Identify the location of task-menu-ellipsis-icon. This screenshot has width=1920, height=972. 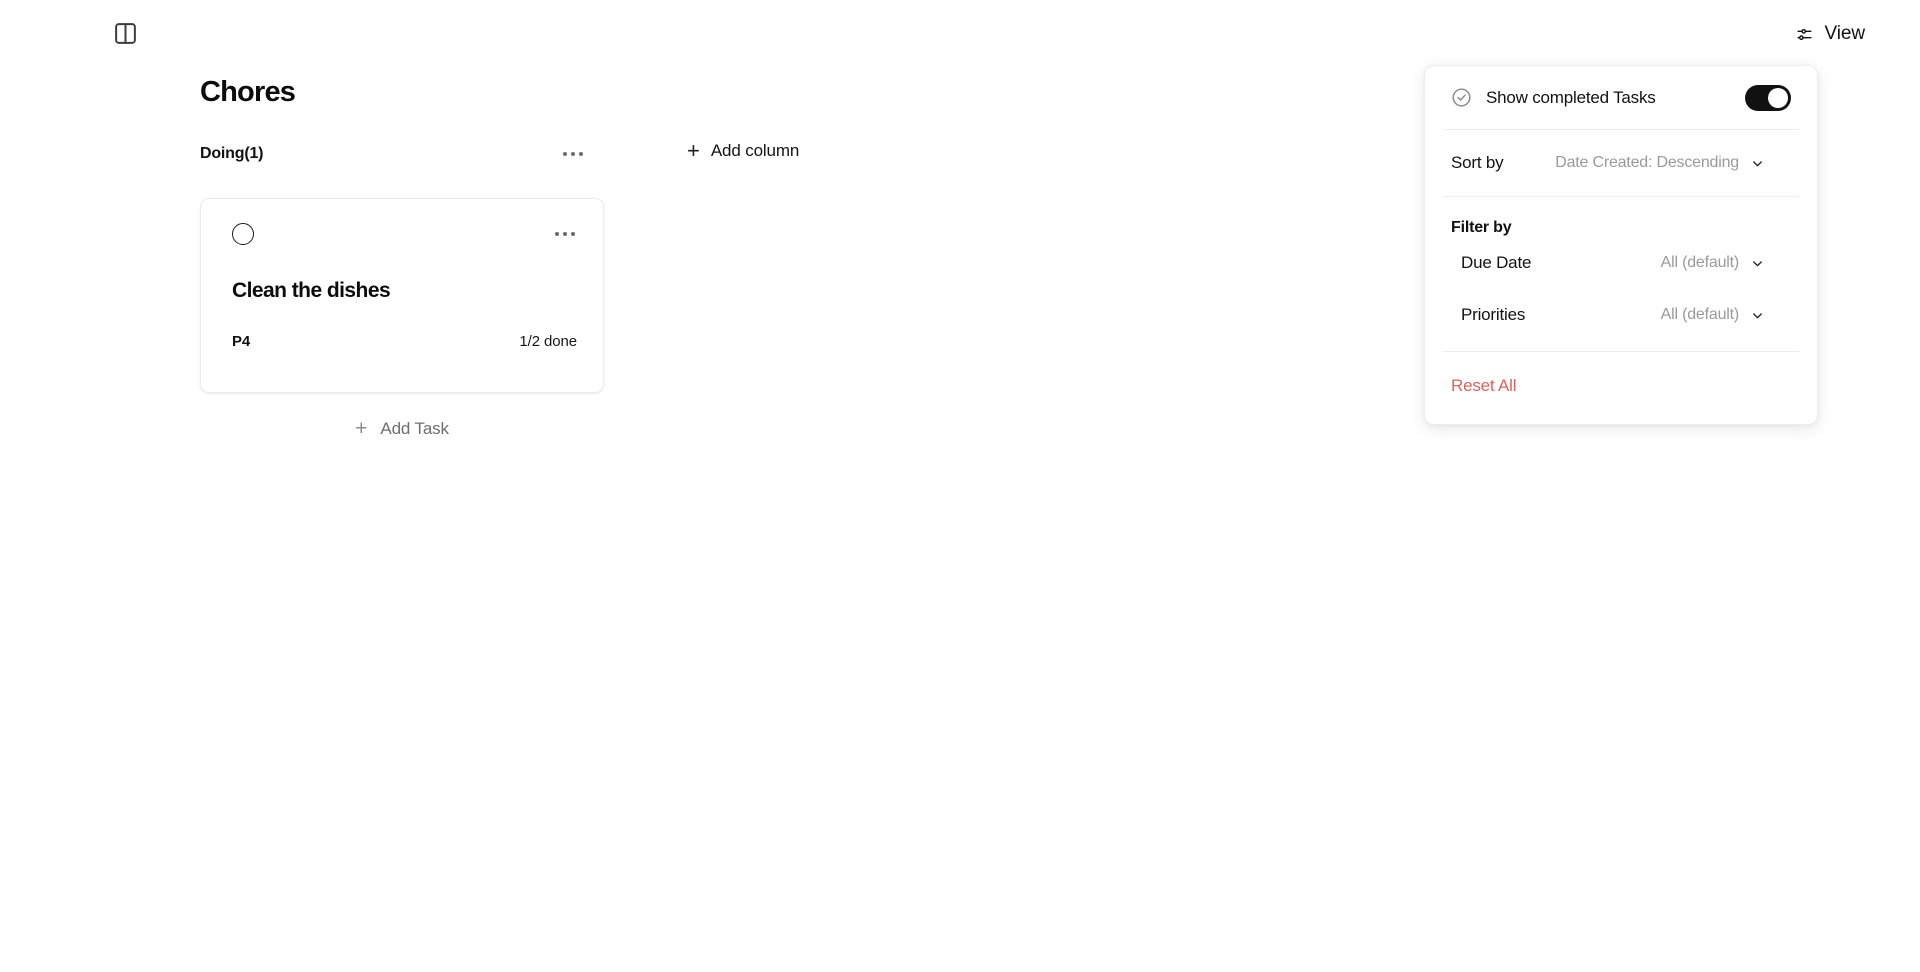
(565, 234).